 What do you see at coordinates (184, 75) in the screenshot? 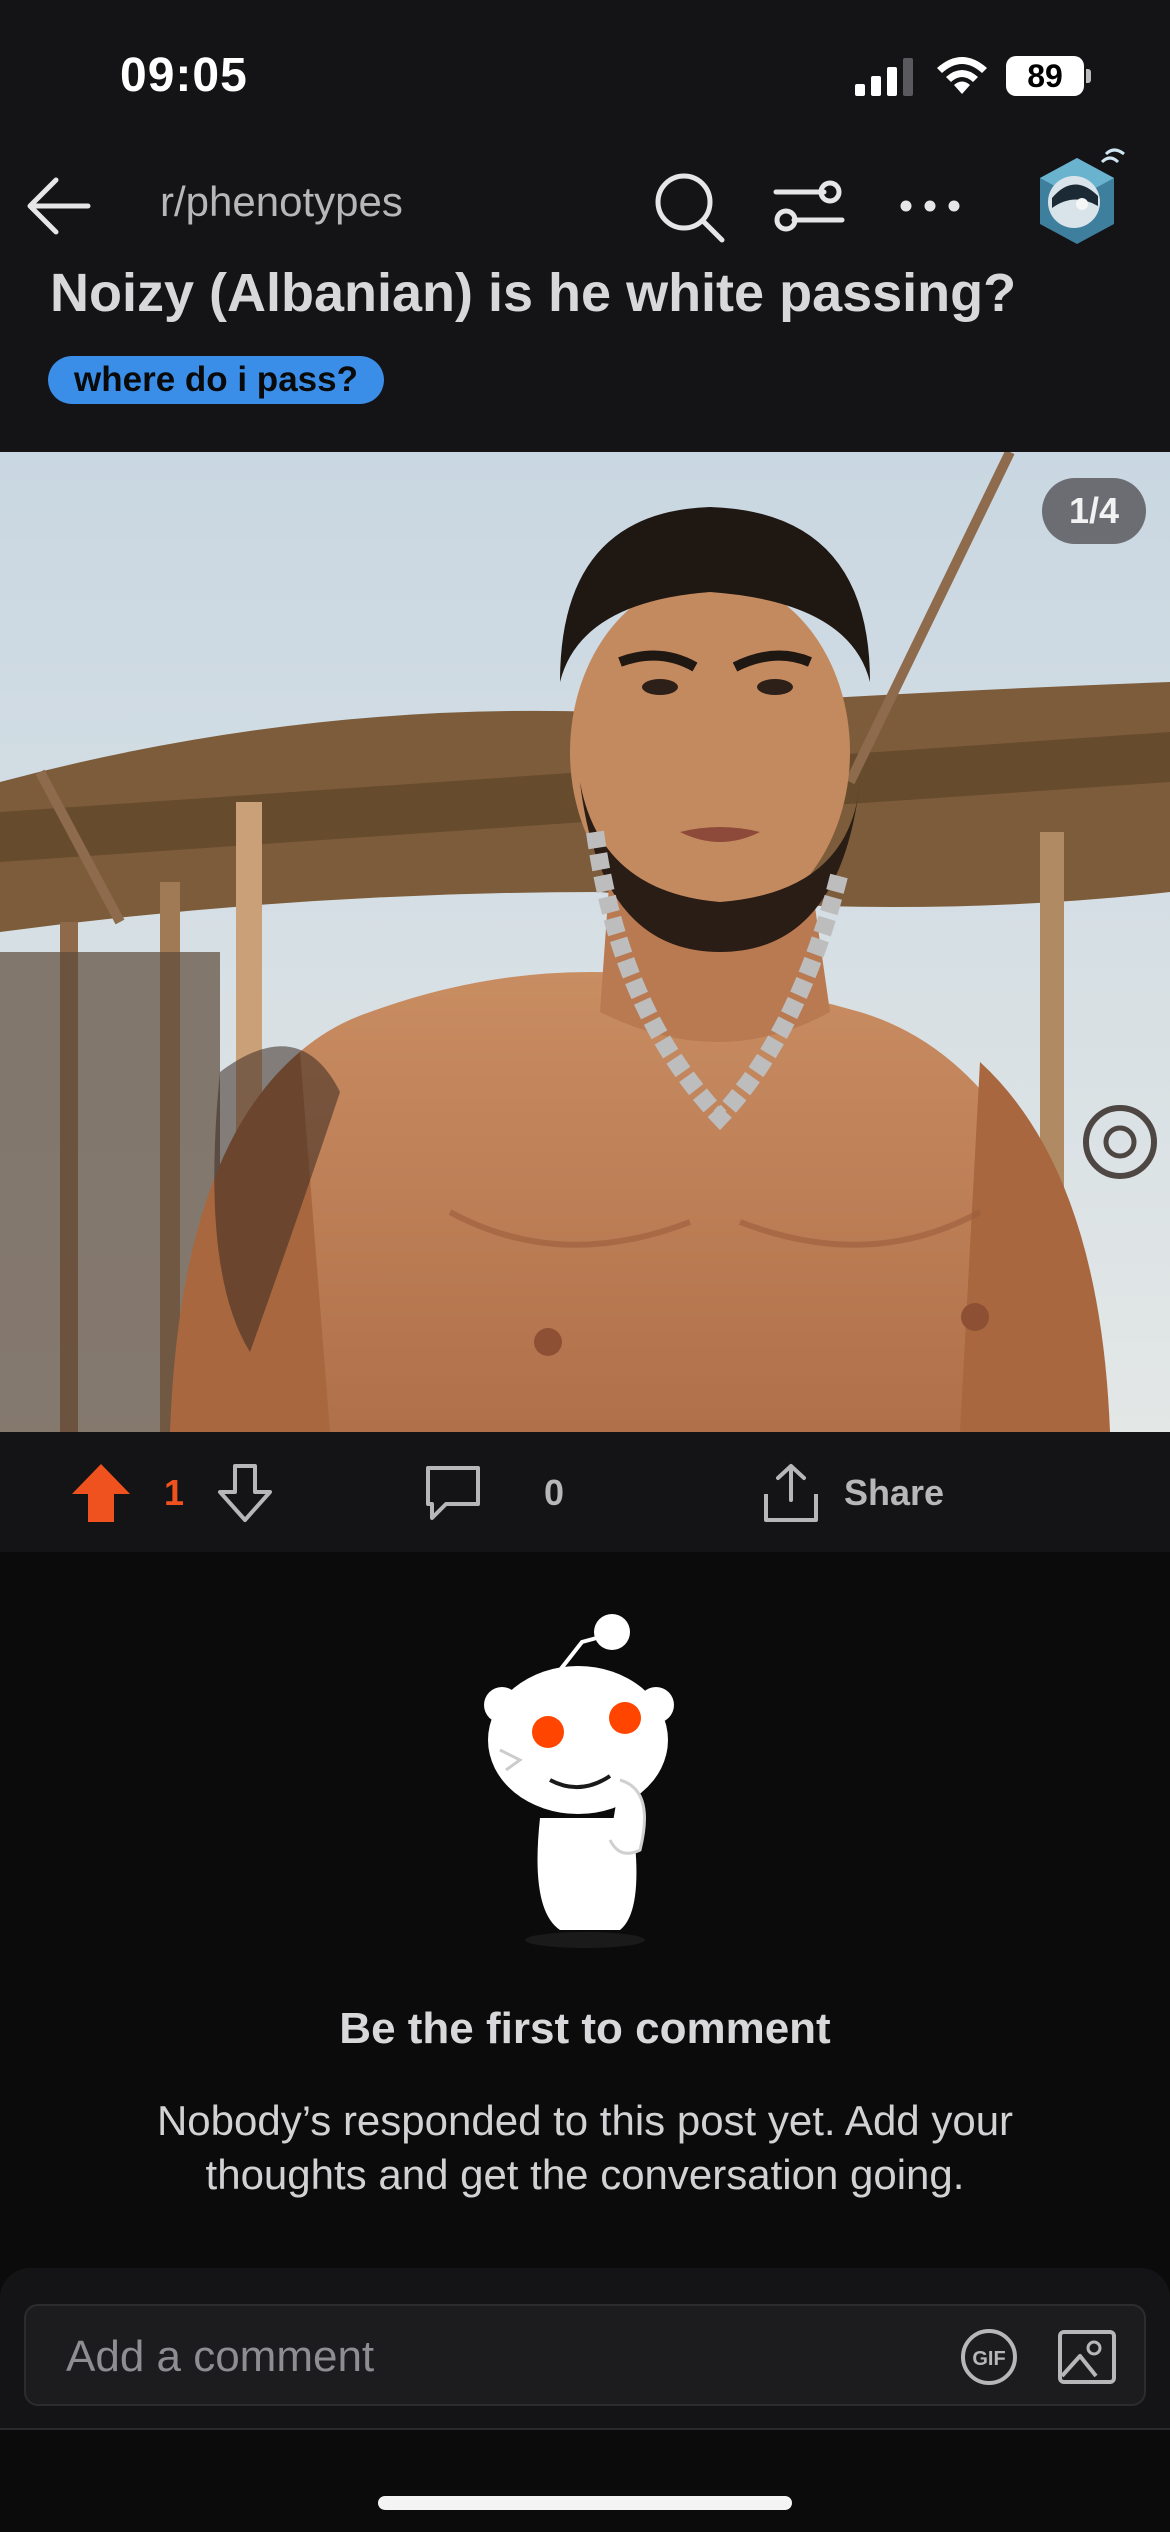
I see `status-time: 09:05` at bounding box center [184, 75].